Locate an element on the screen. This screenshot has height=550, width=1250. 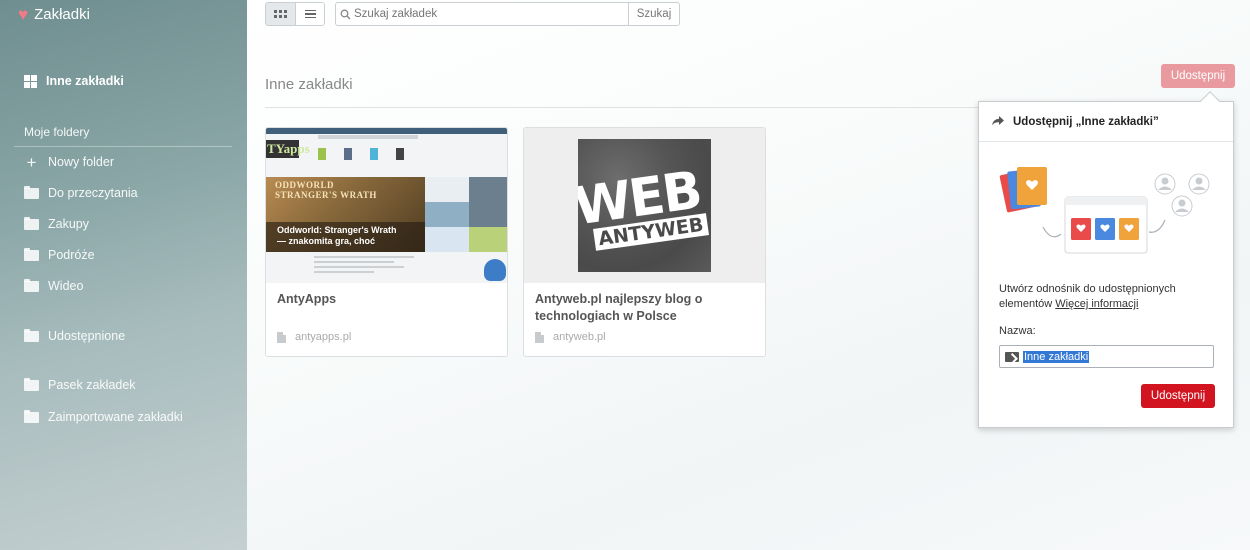
new-folder-button: + Nowy folder is located at coordinates (69, 162).